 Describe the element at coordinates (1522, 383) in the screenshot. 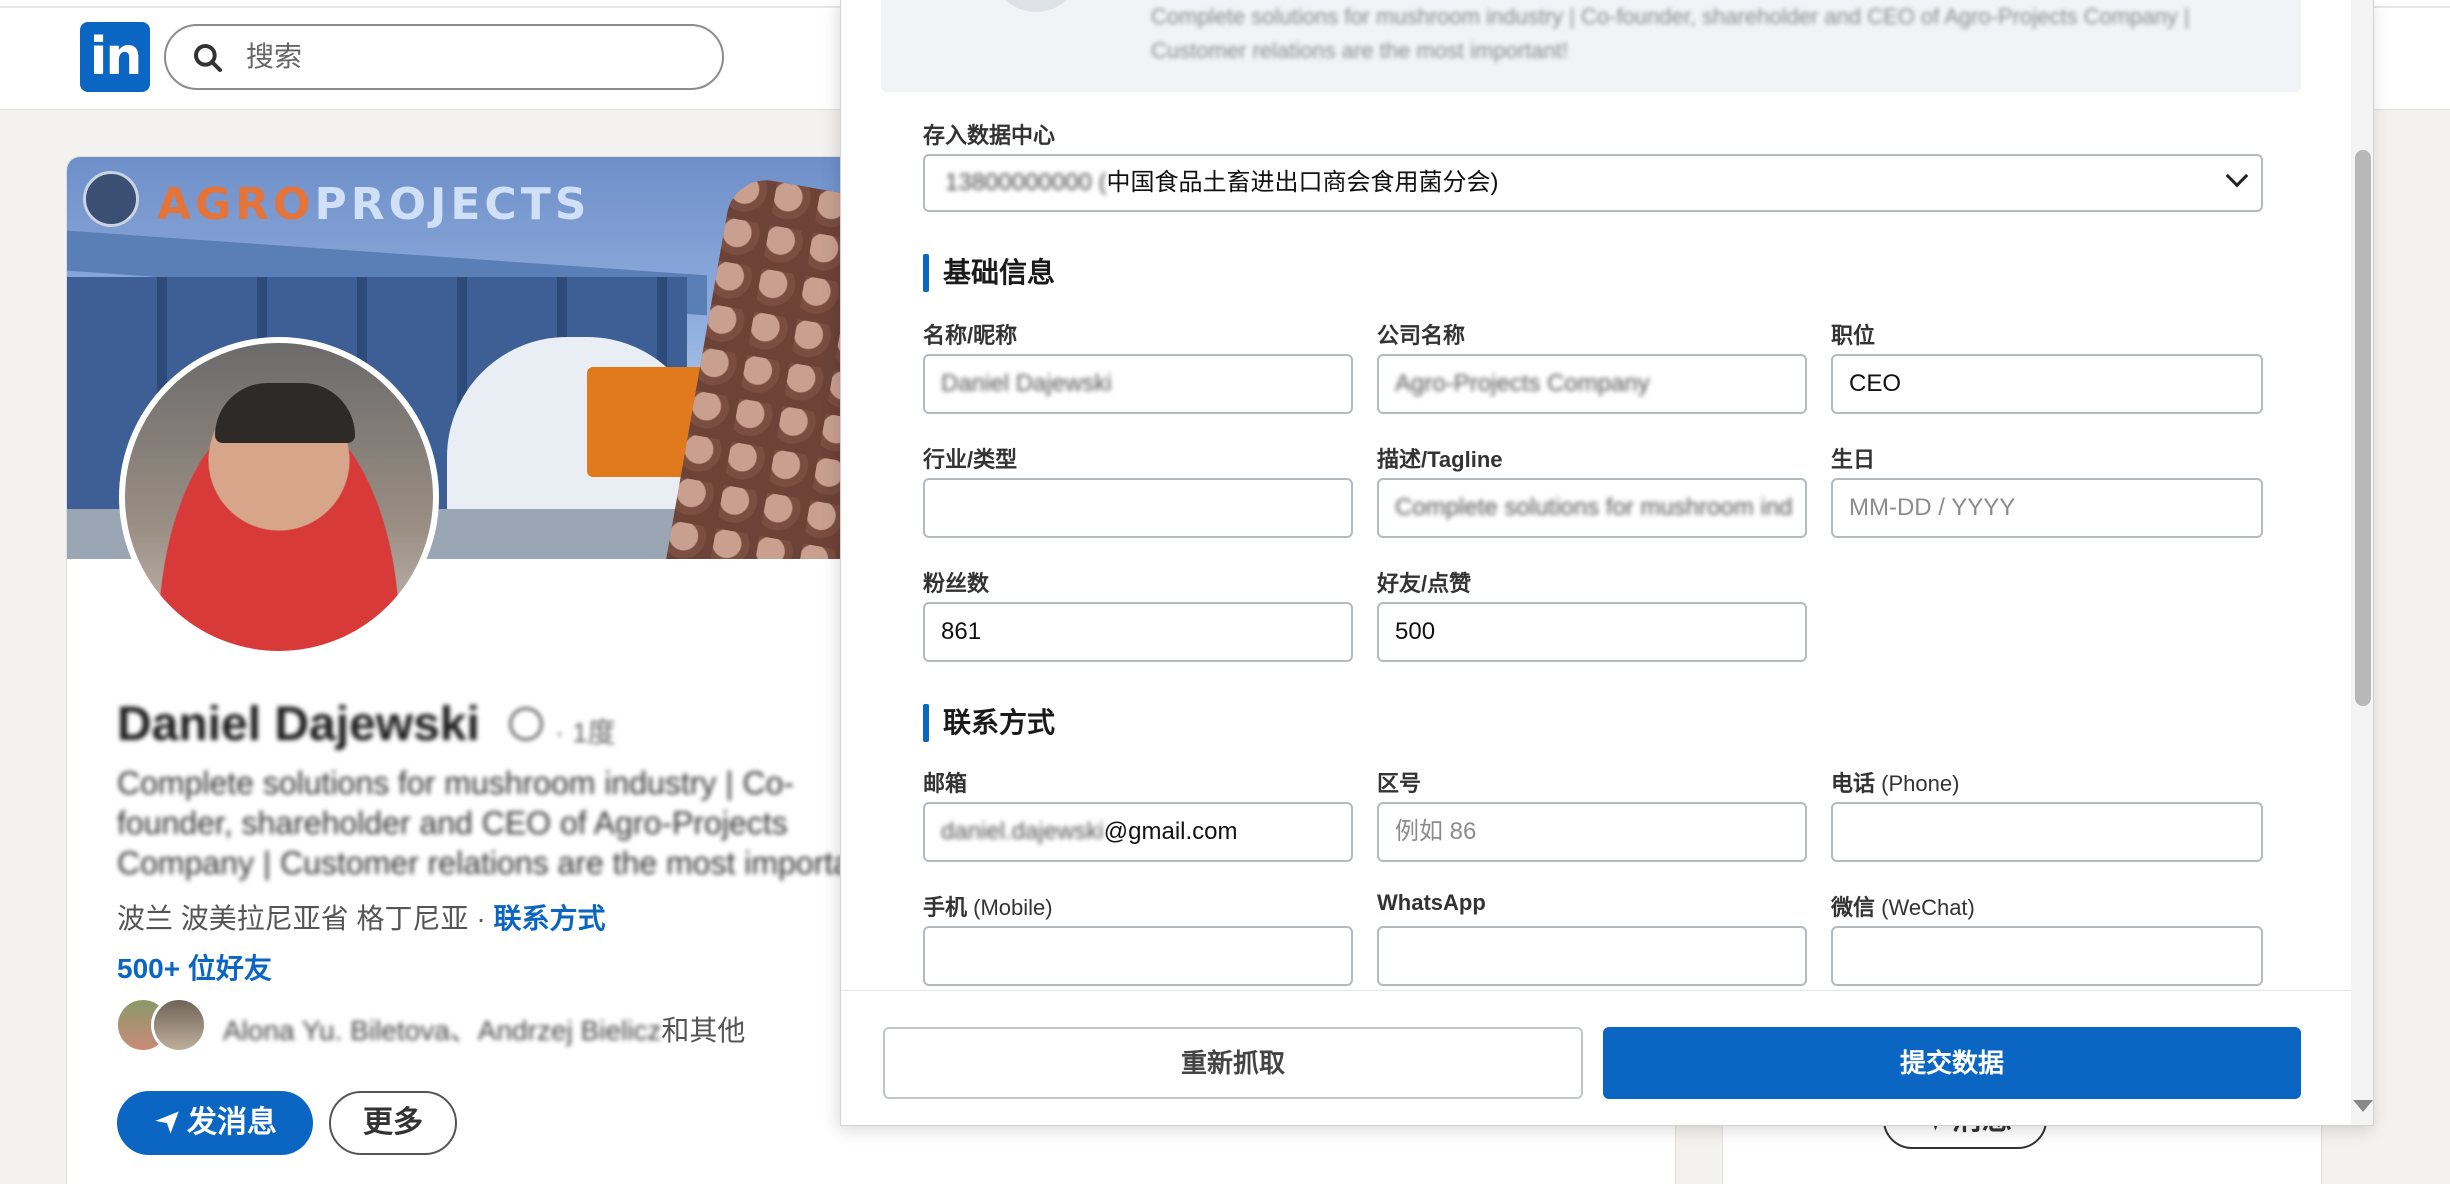

I see `company-value: Agro-Projects Company` at that location.